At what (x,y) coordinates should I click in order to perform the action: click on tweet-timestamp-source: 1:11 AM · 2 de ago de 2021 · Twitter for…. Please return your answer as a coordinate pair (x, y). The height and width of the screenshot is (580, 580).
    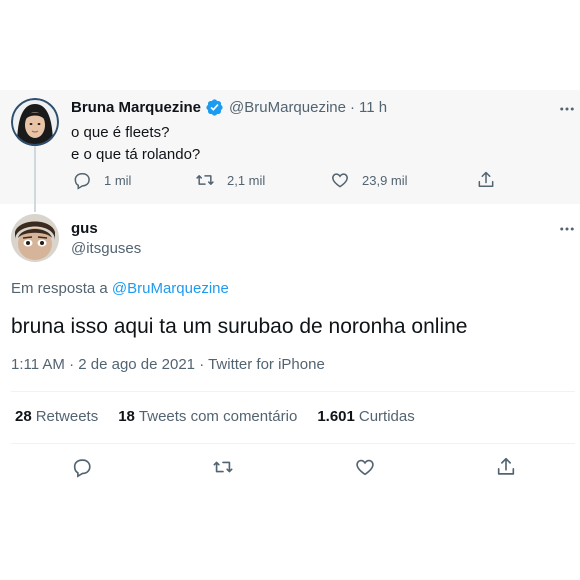
    Looking at the image, I should click on (168, 364).